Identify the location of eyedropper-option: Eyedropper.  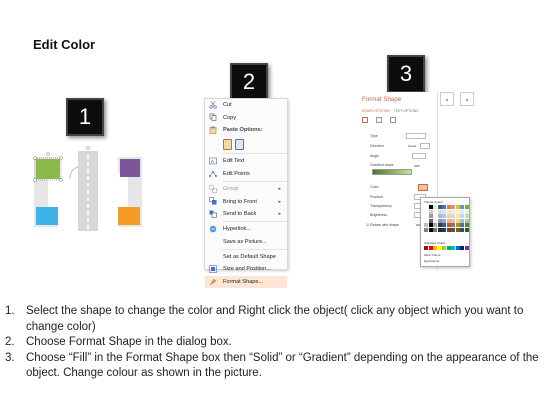
(432, 261).